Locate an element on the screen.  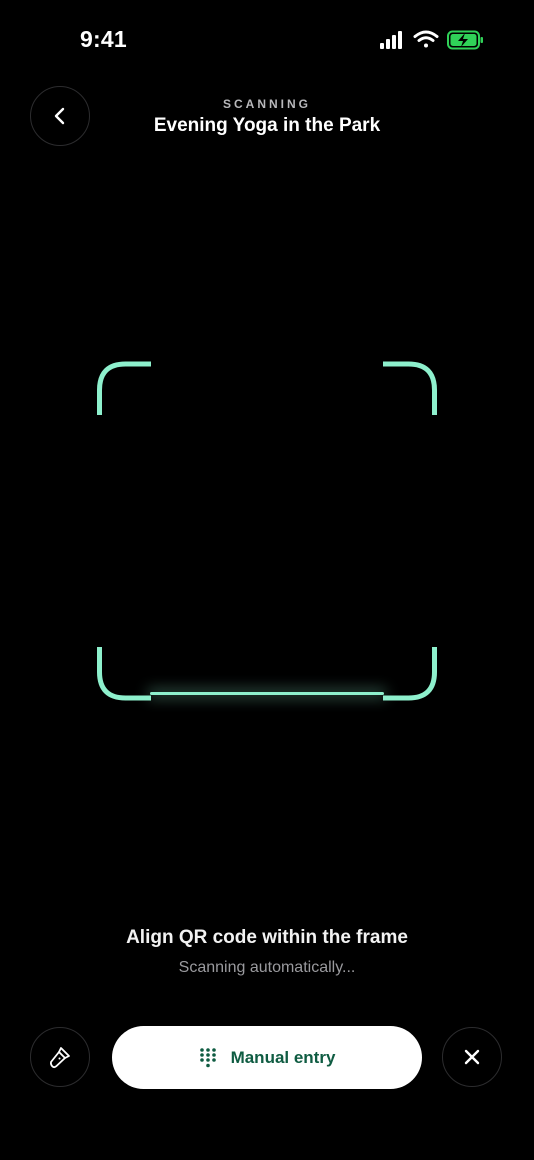
manual-entry-button: Manual entry is located at coordinates (267, 1057).